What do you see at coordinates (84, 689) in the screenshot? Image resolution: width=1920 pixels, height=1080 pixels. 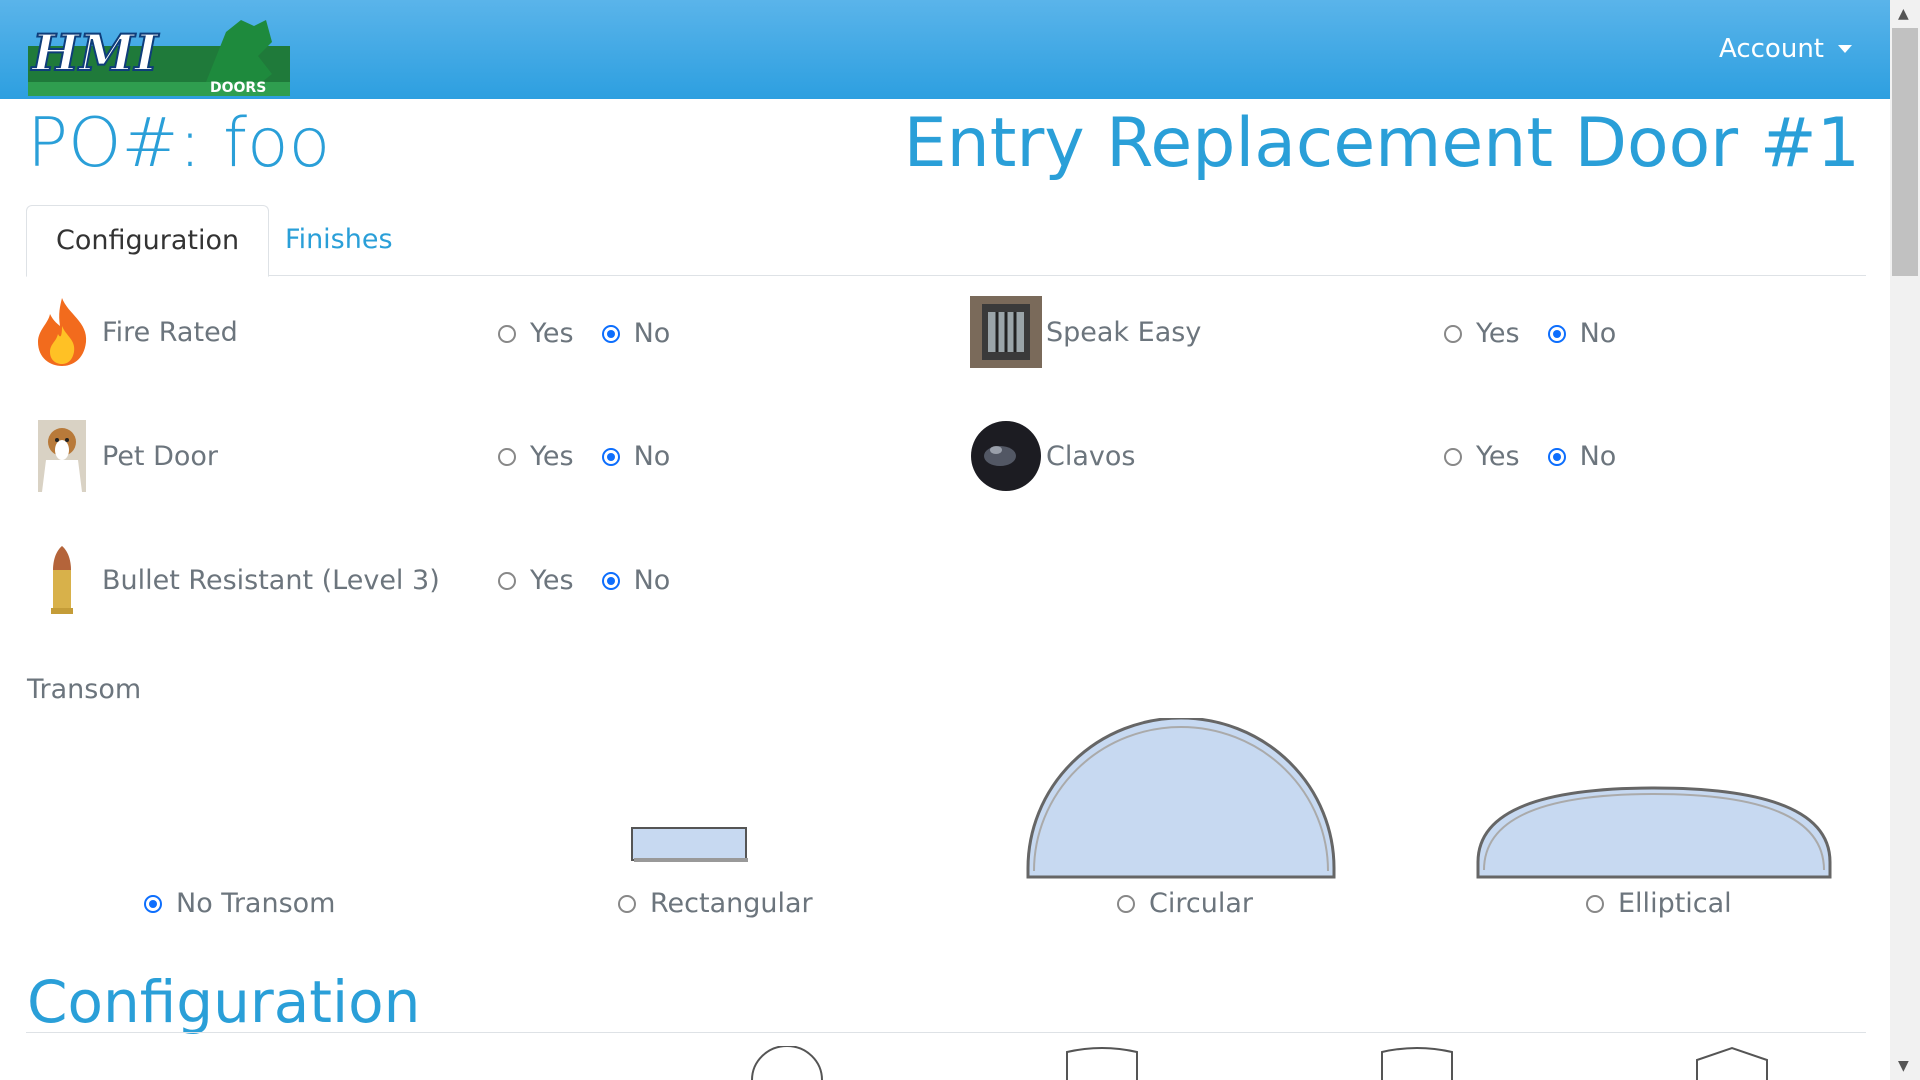 I see `transom-heading: Transom` at bounding box center [84, 689].